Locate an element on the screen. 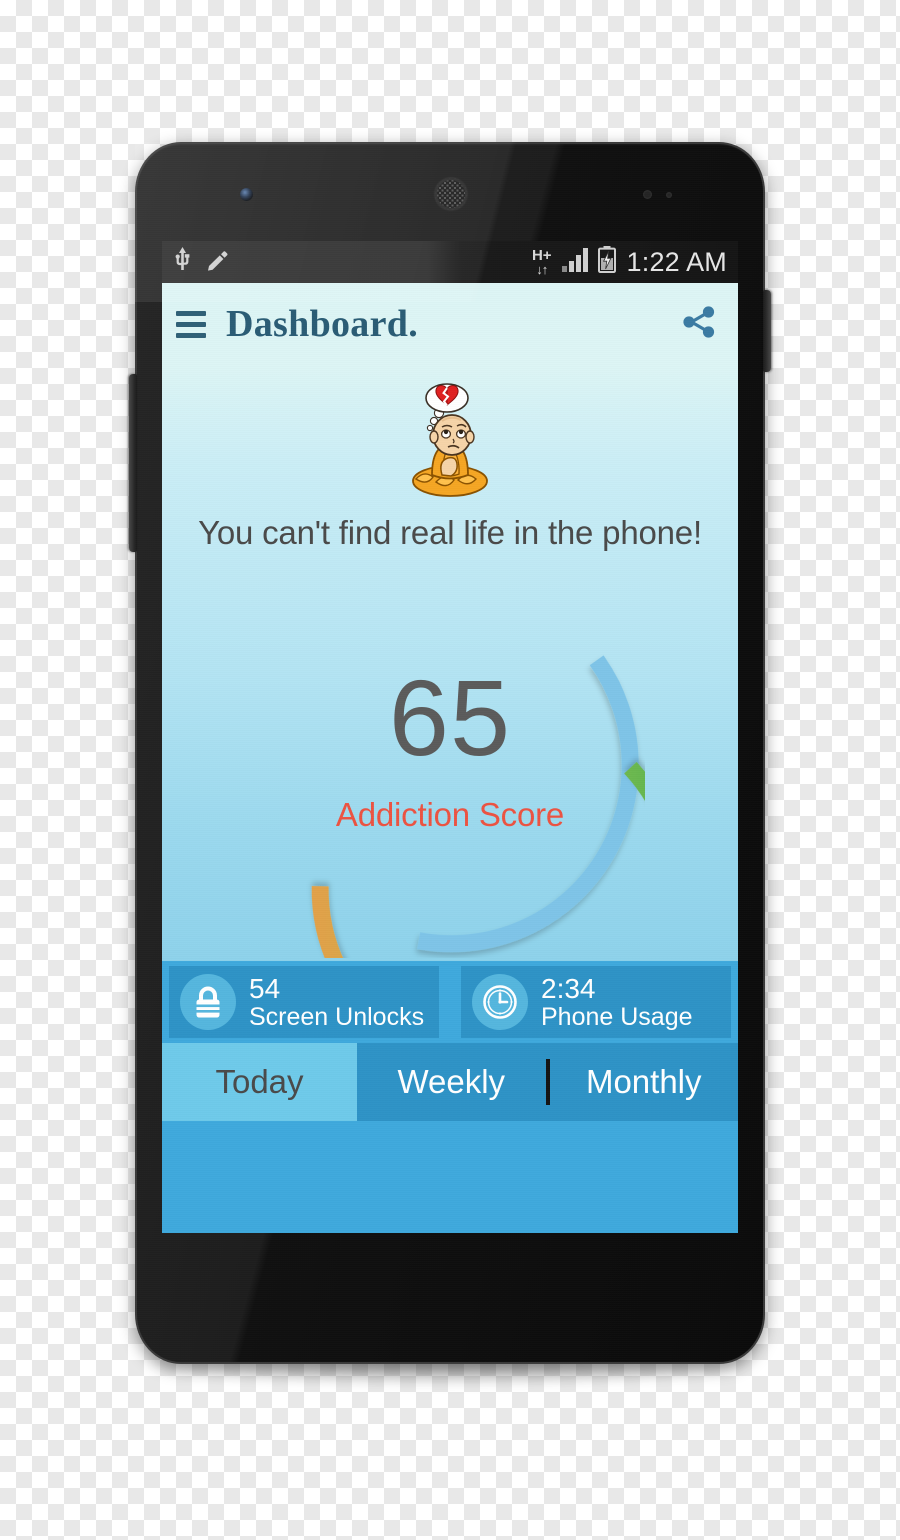 The height and width of the screenshot is (1540, 900). tab-label: Today is located at coordinates (259, 1081).